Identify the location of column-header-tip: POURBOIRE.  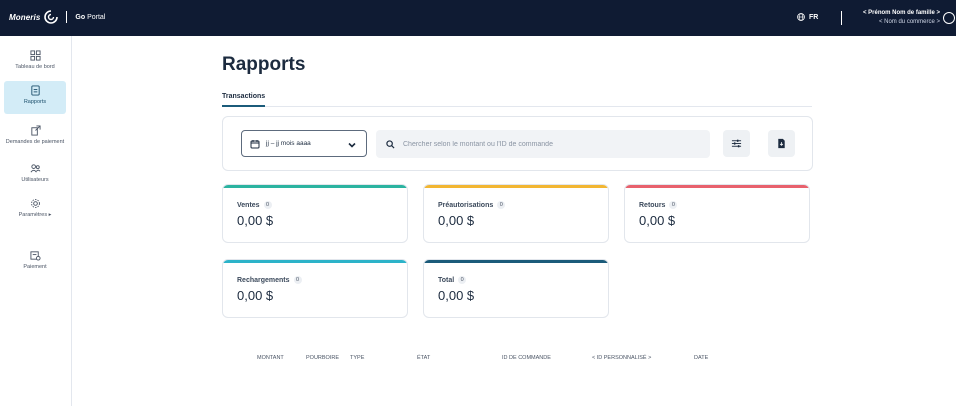
(322, 358).